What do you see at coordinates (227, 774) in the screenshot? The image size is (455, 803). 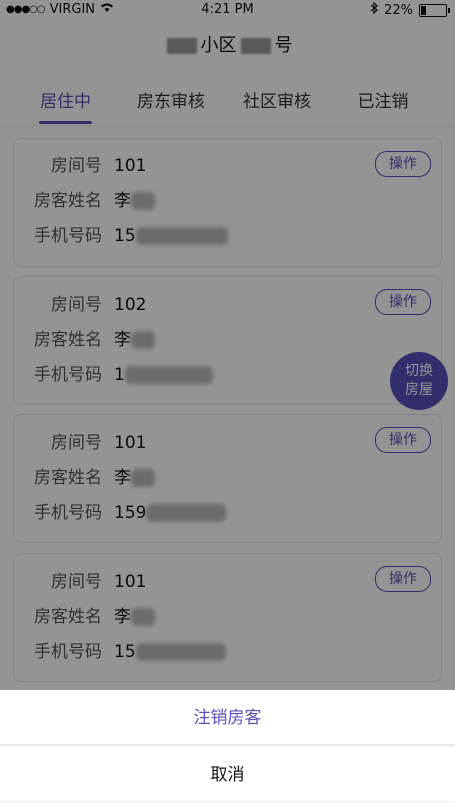 I see `dismiss-button: 取消` at bounding box center [227, 774].